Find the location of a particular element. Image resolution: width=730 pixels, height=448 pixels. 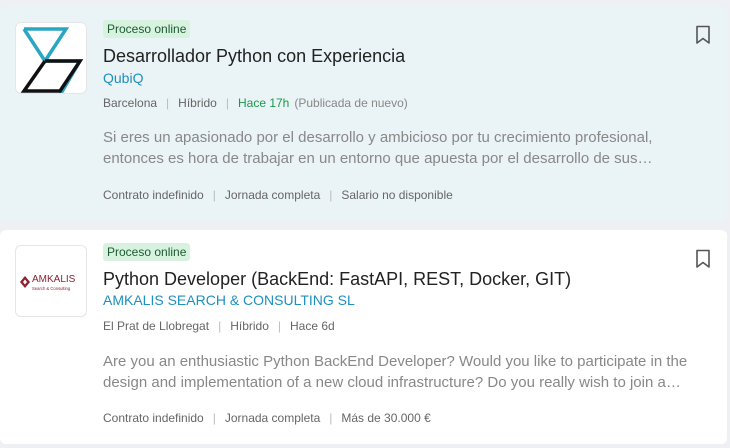

company-logo is located at coordinates (51, 58).